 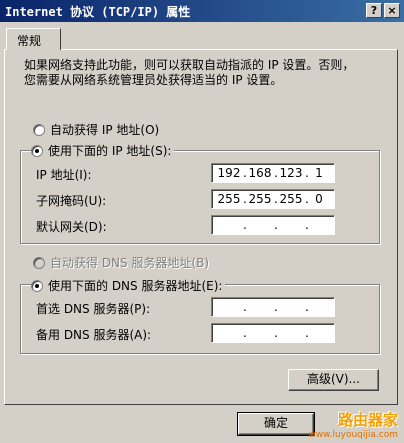 What do you see at coordinates (130, 263) in the screenshot?
I see `auto-dns-label: 自动获得 DNS 服务器地址(B)` at bounding box center [130, 263].